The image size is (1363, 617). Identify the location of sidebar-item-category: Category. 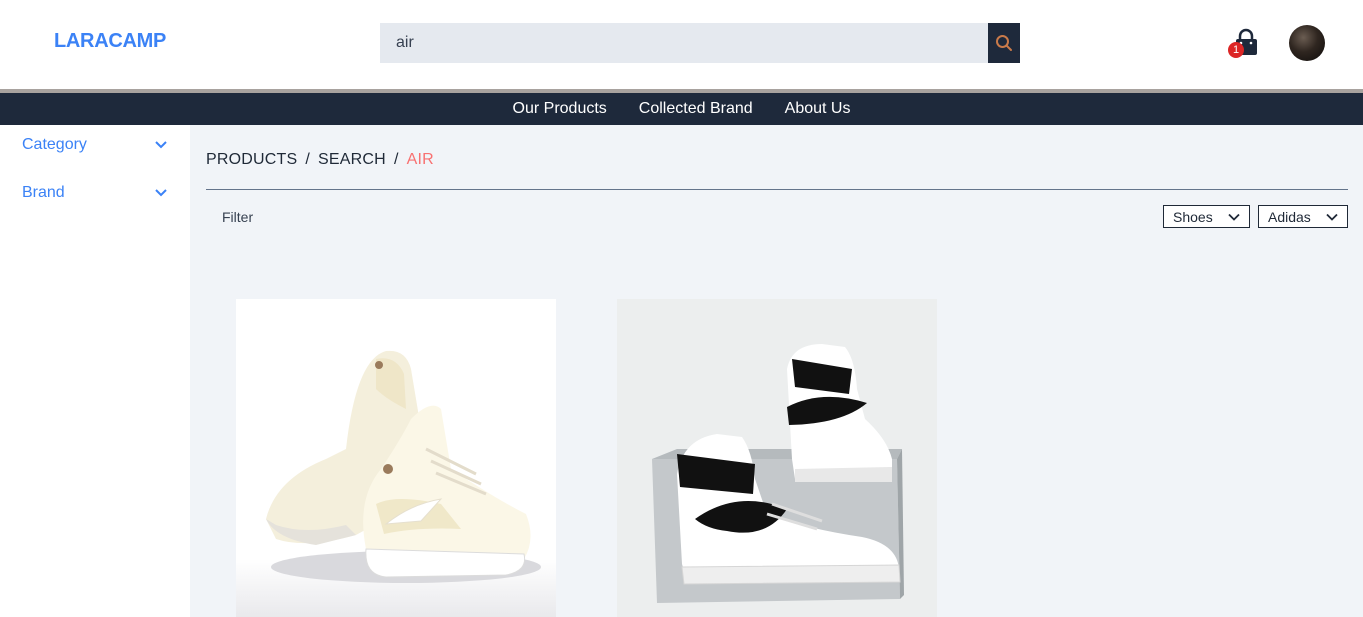
(95, 145).